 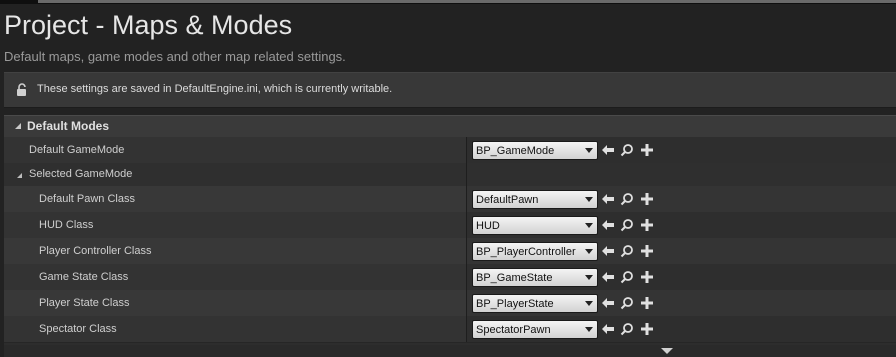 I want to click on combo-value: BP_GameState, so click(x=514, y=278).